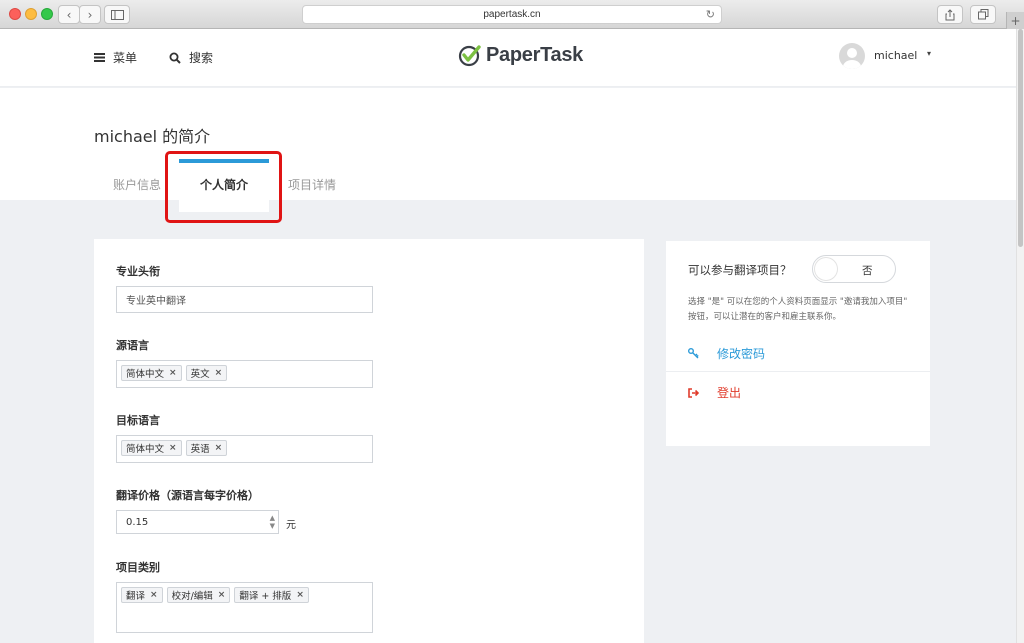  What do you see at coordinates (206, 373) in the screenshot?
I see `tag: 英文 ×` at bounding box center [206, 373].